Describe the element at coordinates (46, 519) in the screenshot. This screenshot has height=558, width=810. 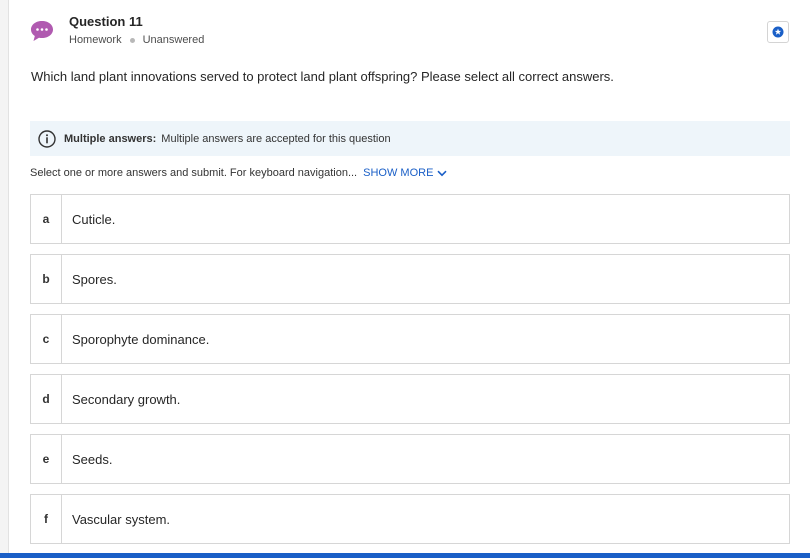
I see `option-letter: f` at that location.